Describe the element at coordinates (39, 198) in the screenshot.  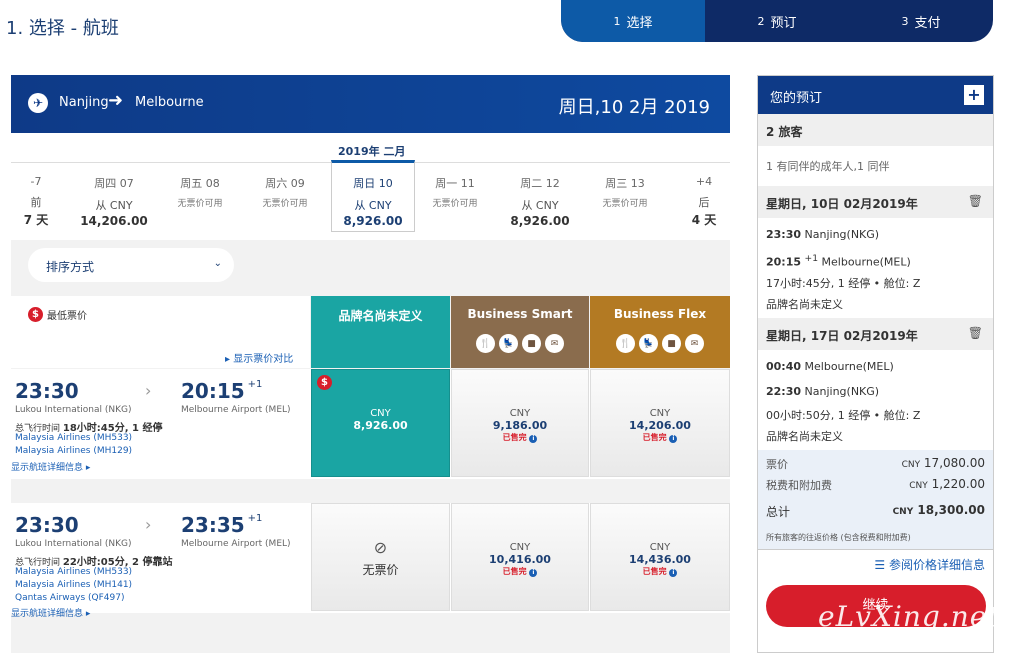
I see `calendar-day-prev7: -7 前 7 天` at that location.